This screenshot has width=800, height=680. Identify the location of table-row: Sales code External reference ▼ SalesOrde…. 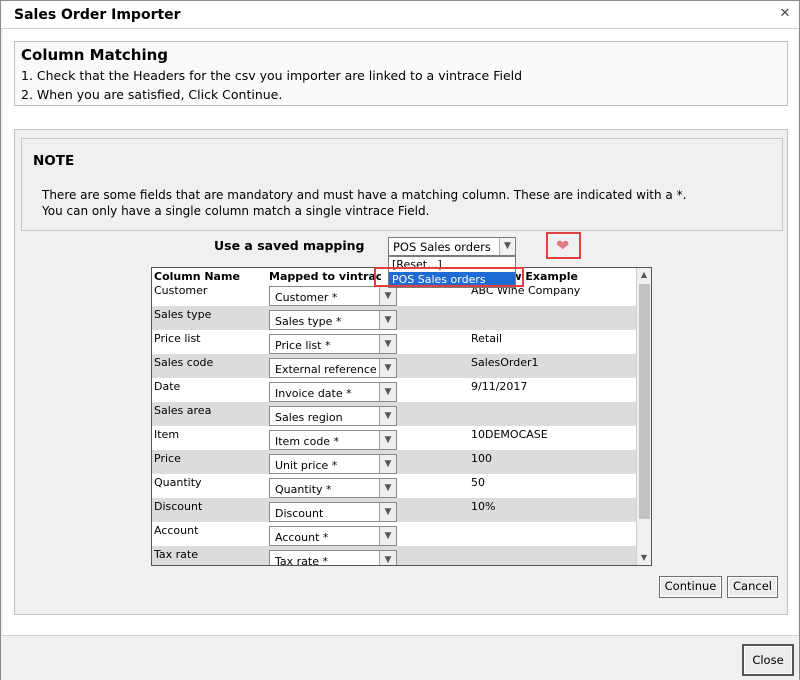
(394, 366).